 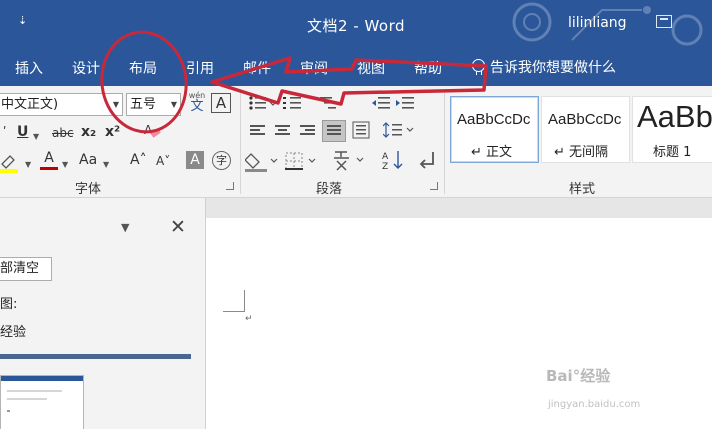 What do you see at coordinates (9, 304) in the screenshot?
I see `pane-label: 图:` at bounding box center [9, 304].